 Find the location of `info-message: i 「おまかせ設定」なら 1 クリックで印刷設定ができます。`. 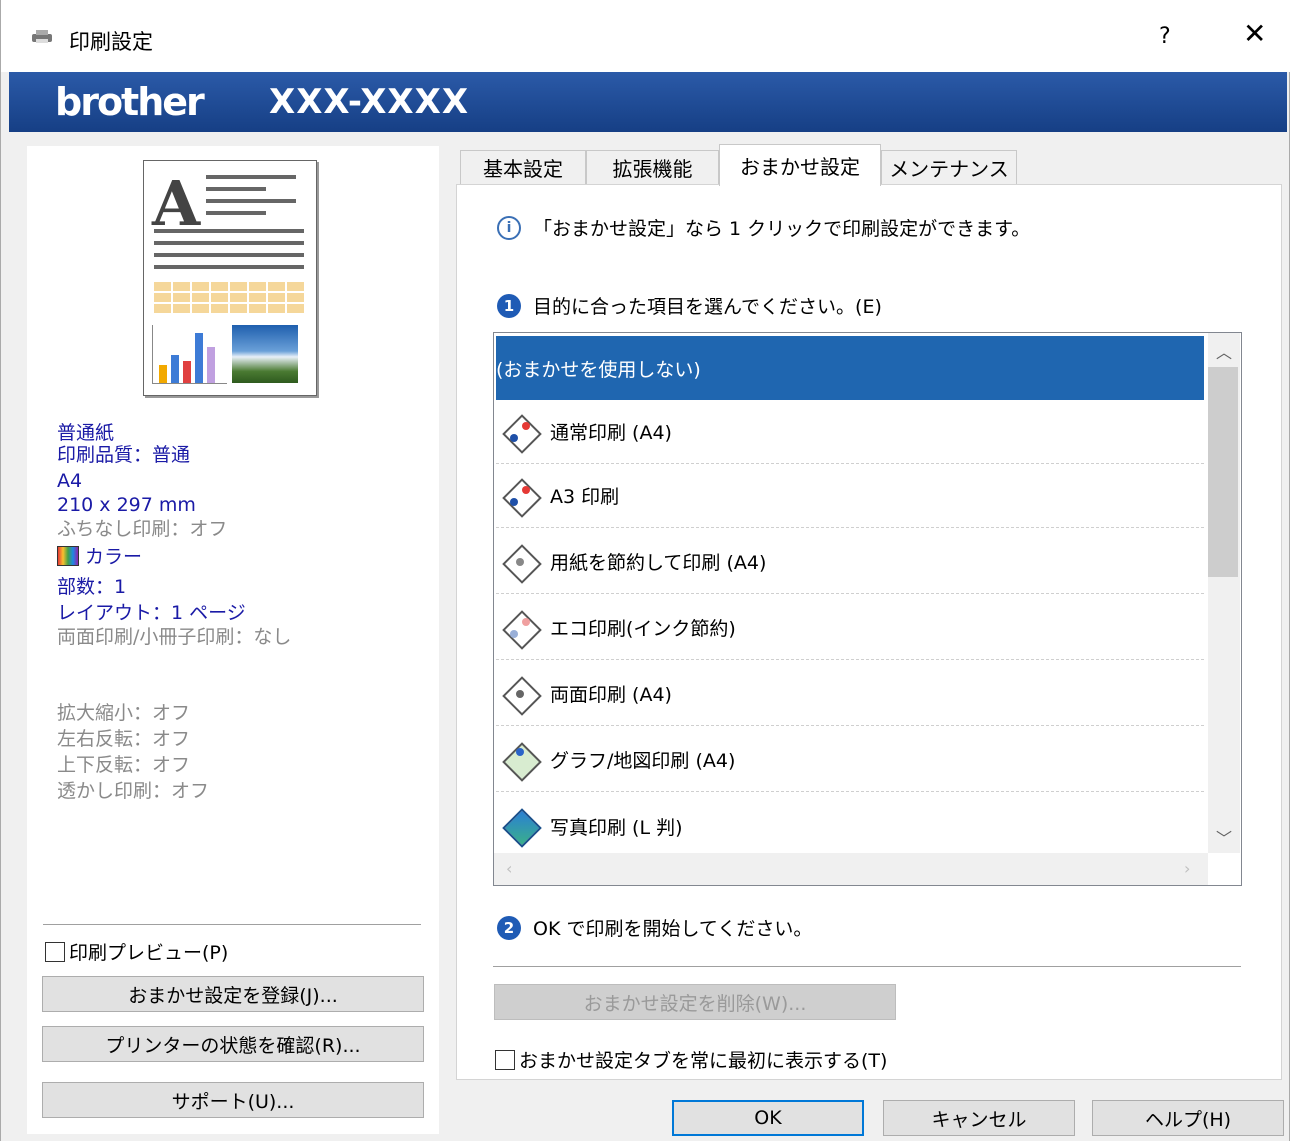

info-message: i 「おまかせ設定」なら 1 クリックで印刷設定ができます。 is located at coordinates (763, 227).